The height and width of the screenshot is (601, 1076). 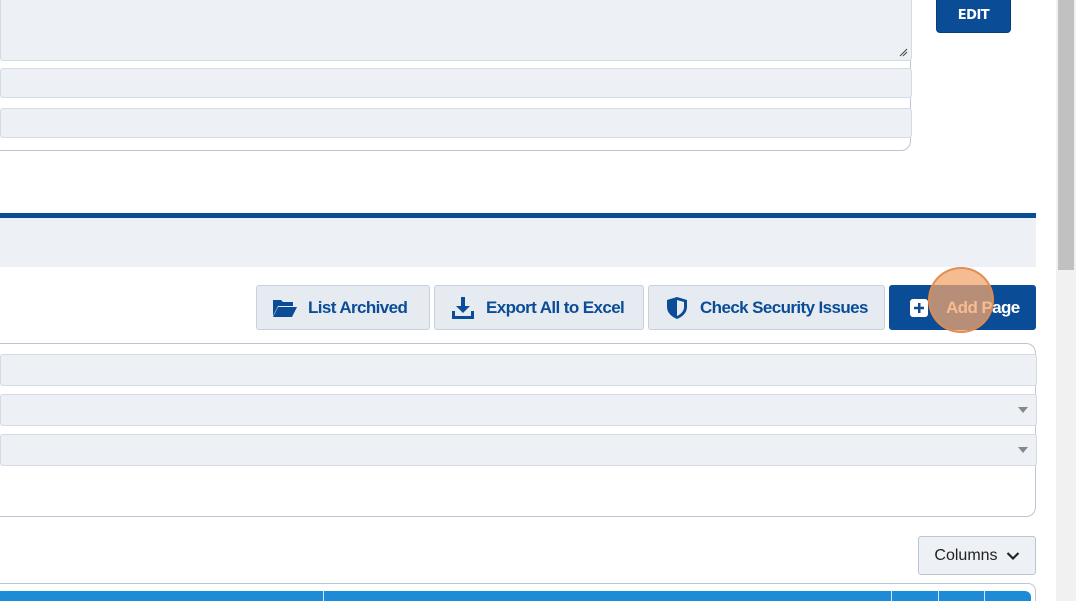 I want to click on list-archived-label: List Archived, so click(x=358, y=307).